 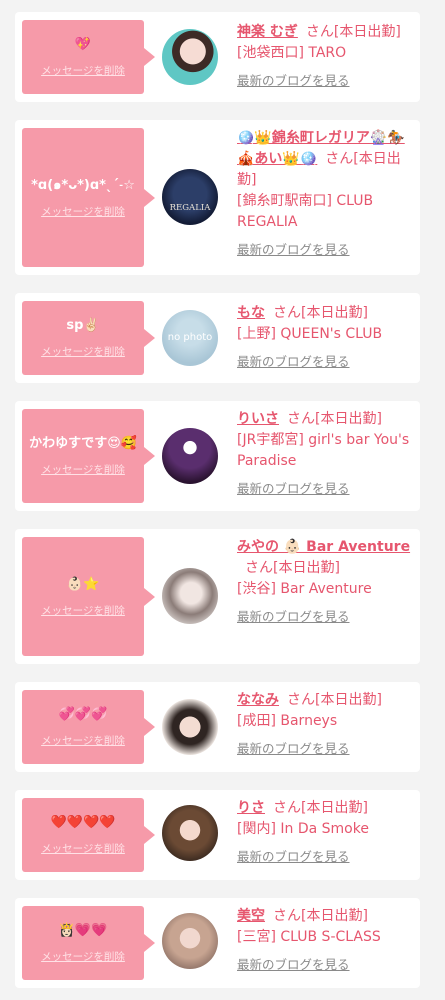 I want to click on message-text: sp✌🏻, so click(x=83, y=325).